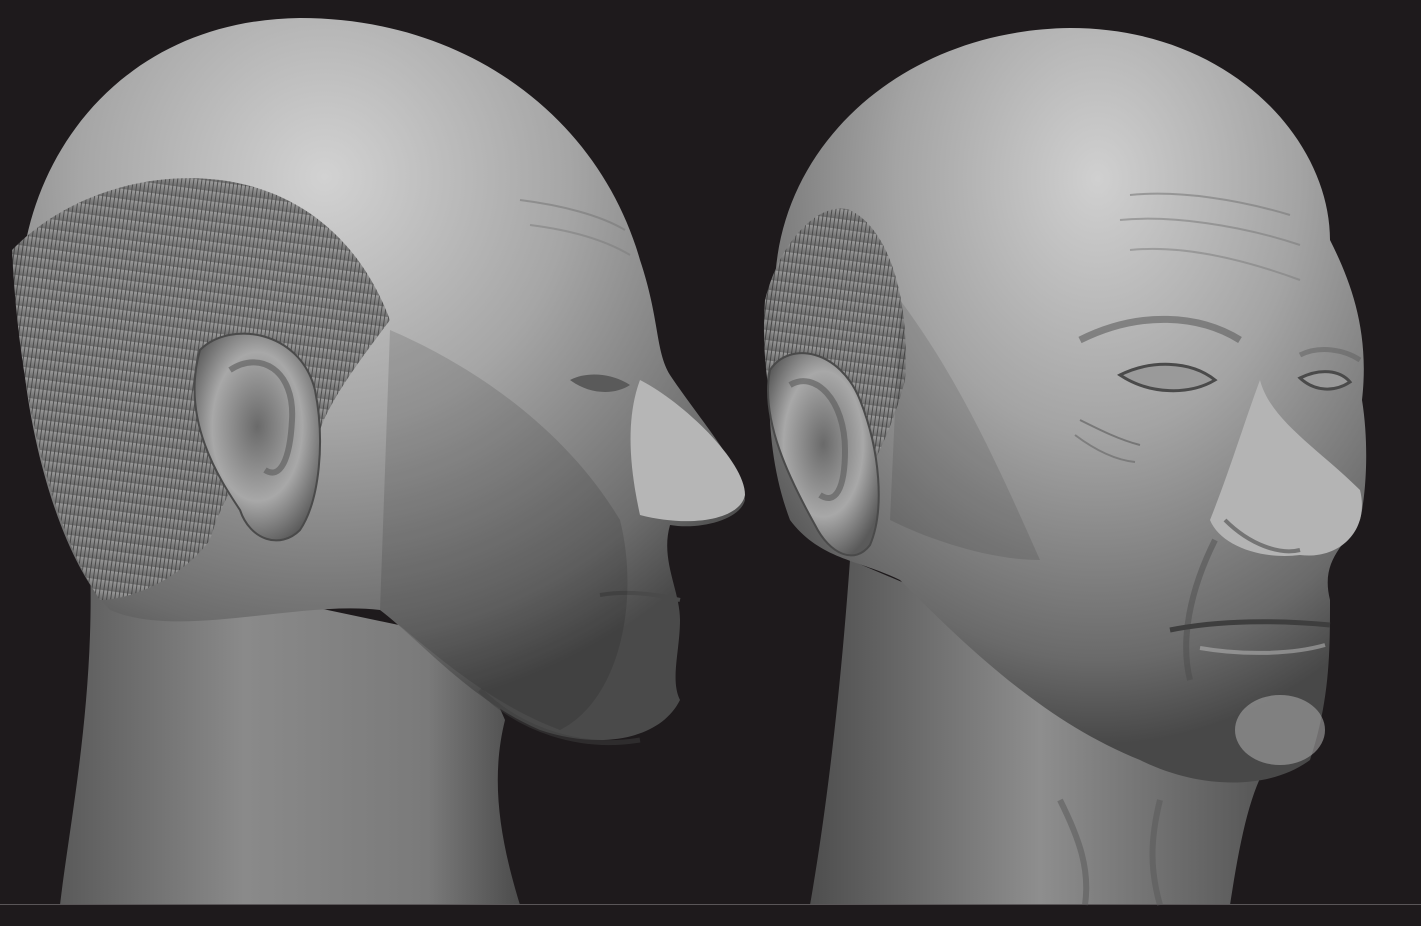 This screenshot has width=1421, height=926. Describe the element at coordinates (710, 904) in the screenshot. I see `floor-line` at that location.